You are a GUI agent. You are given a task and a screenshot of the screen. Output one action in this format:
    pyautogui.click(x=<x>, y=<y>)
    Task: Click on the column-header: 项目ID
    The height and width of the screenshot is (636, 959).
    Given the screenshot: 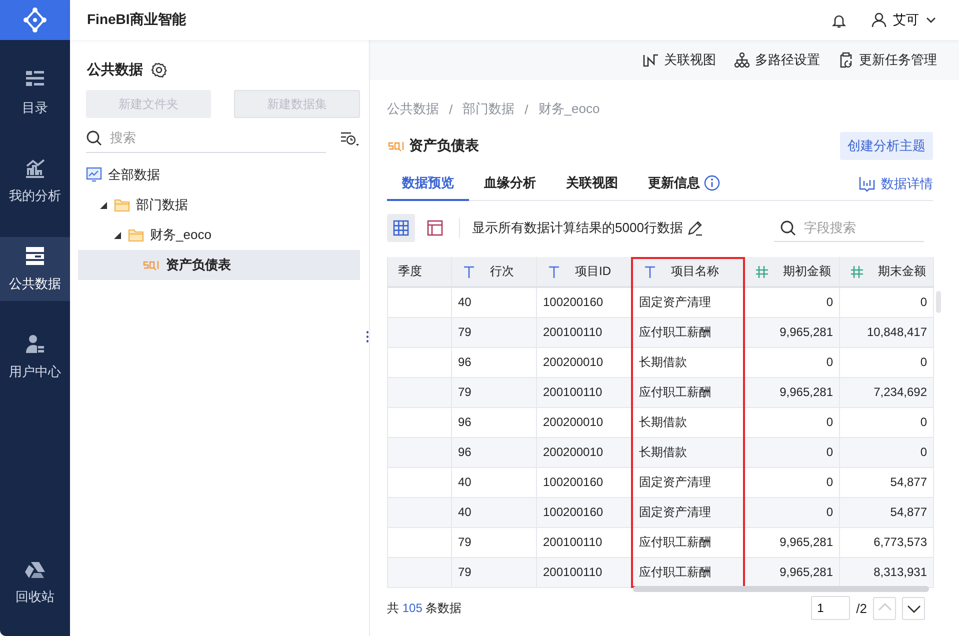 What is the action you would take?
    pyautogui.click(x=584, y=272)
    